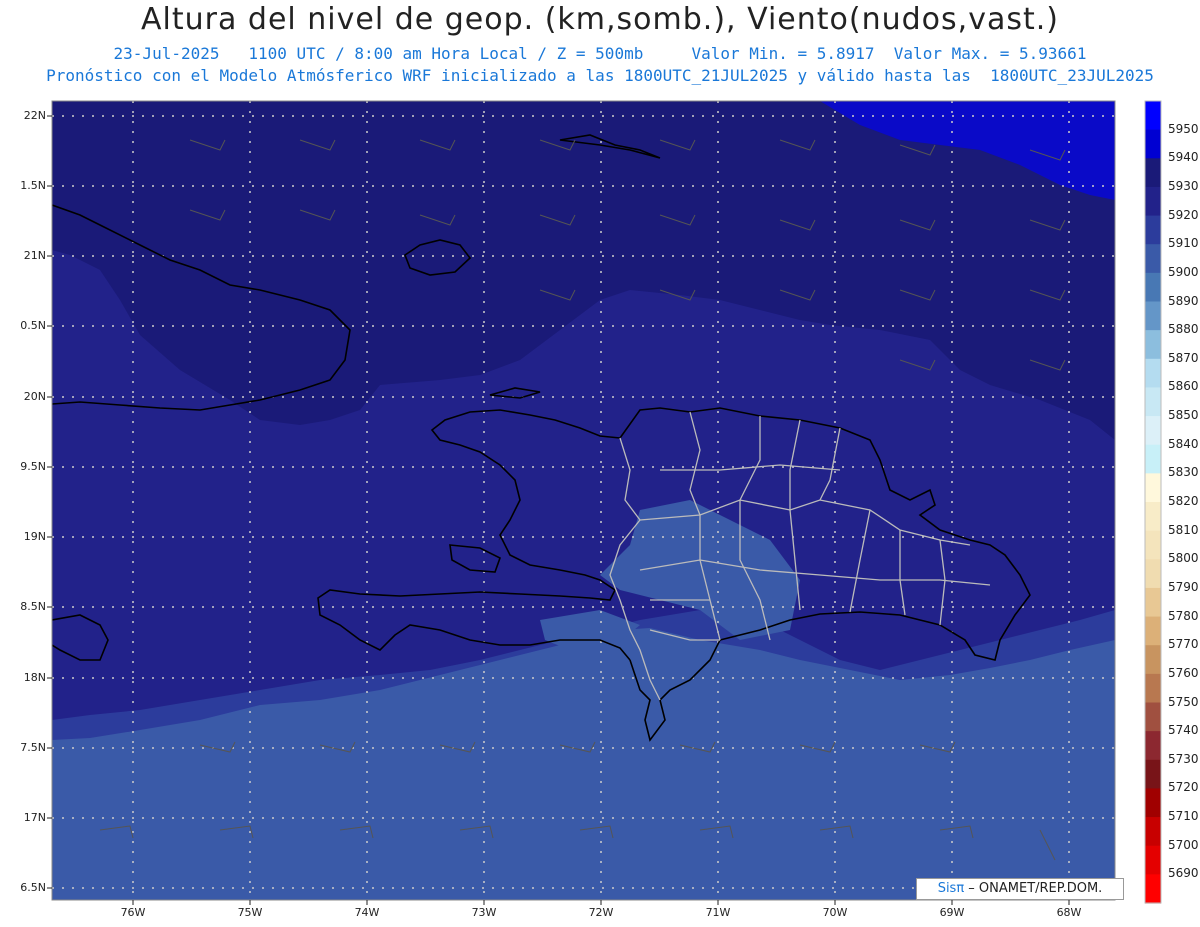 The width and height of the screenshot is (1200, 927). Describe the element at coordinates (952, 912) in the screenshot. I see `lon-label-69w: 69W` at that location.